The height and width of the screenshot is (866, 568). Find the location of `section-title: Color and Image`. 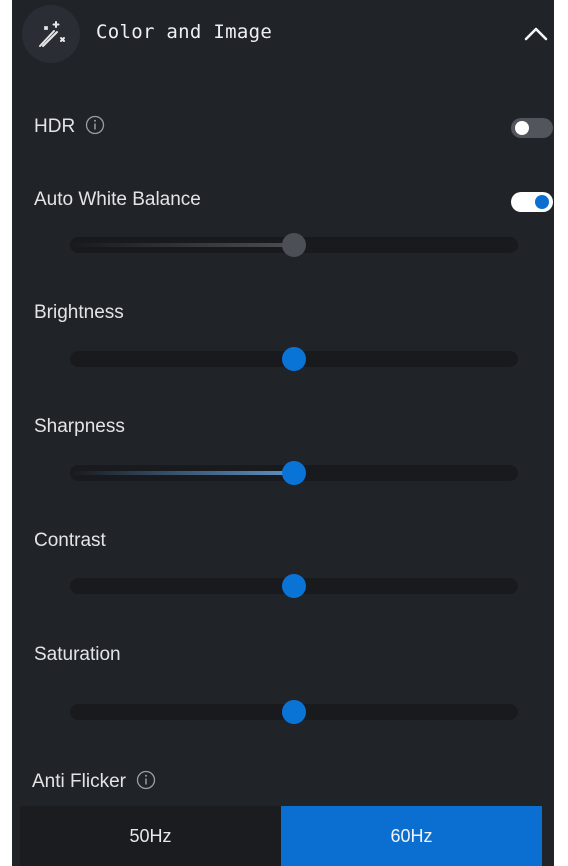

section-title: Color and Image is located at coordinates (184, 32).